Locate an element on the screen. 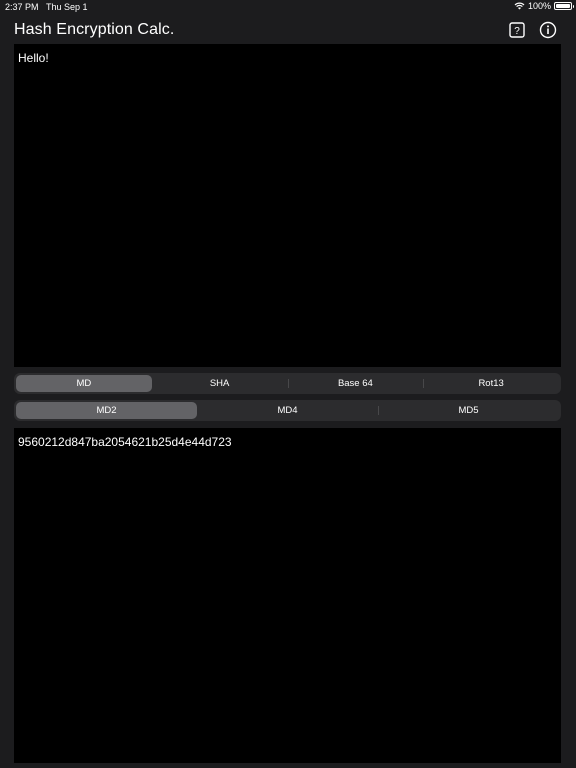  help-button: ? is located at coordinates (517, 30).